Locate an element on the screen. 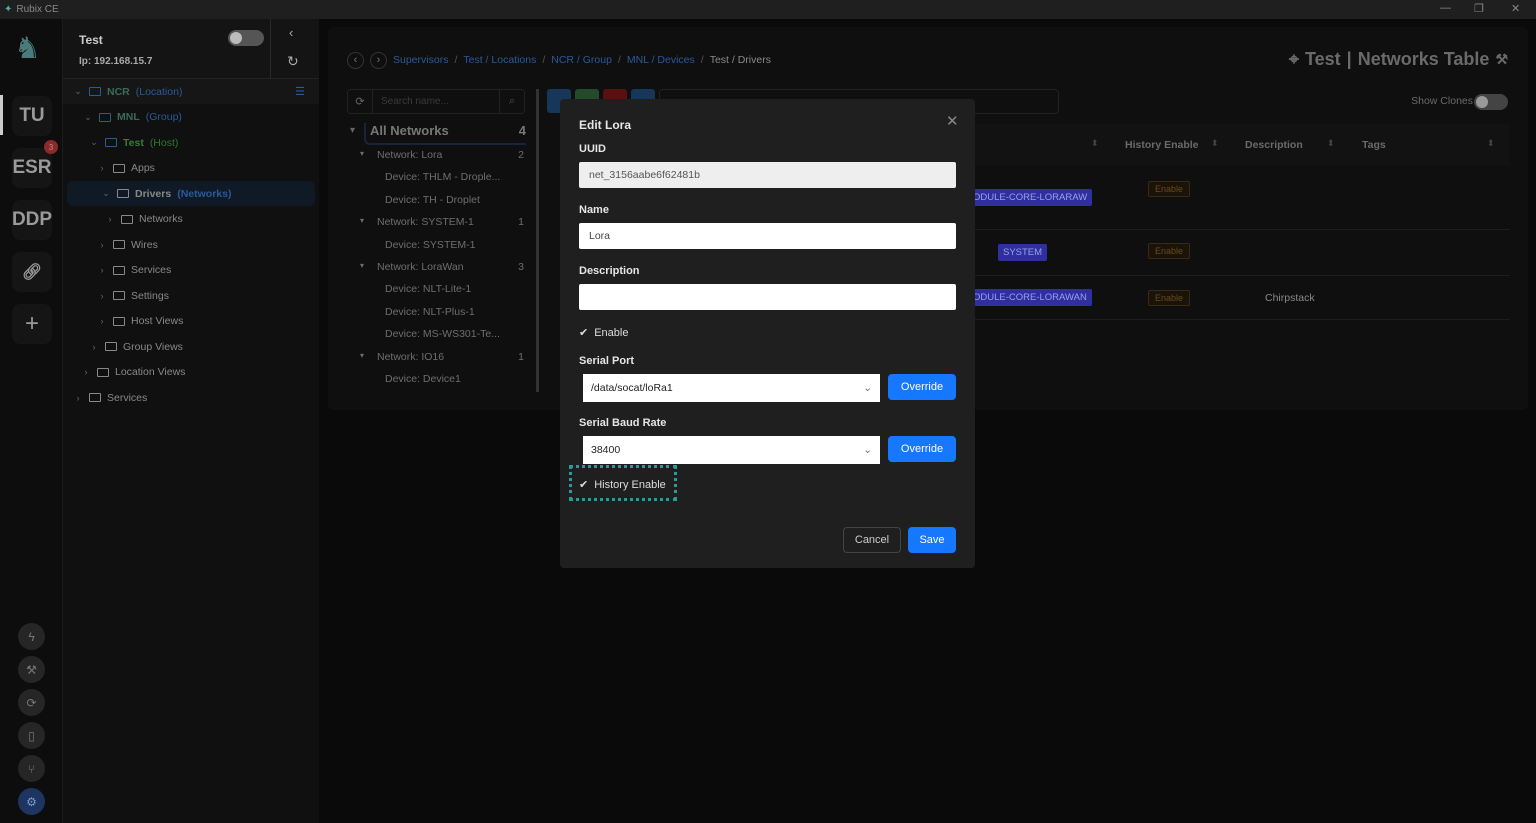  close-icon: ✕ is located at coordinates (952, 121).